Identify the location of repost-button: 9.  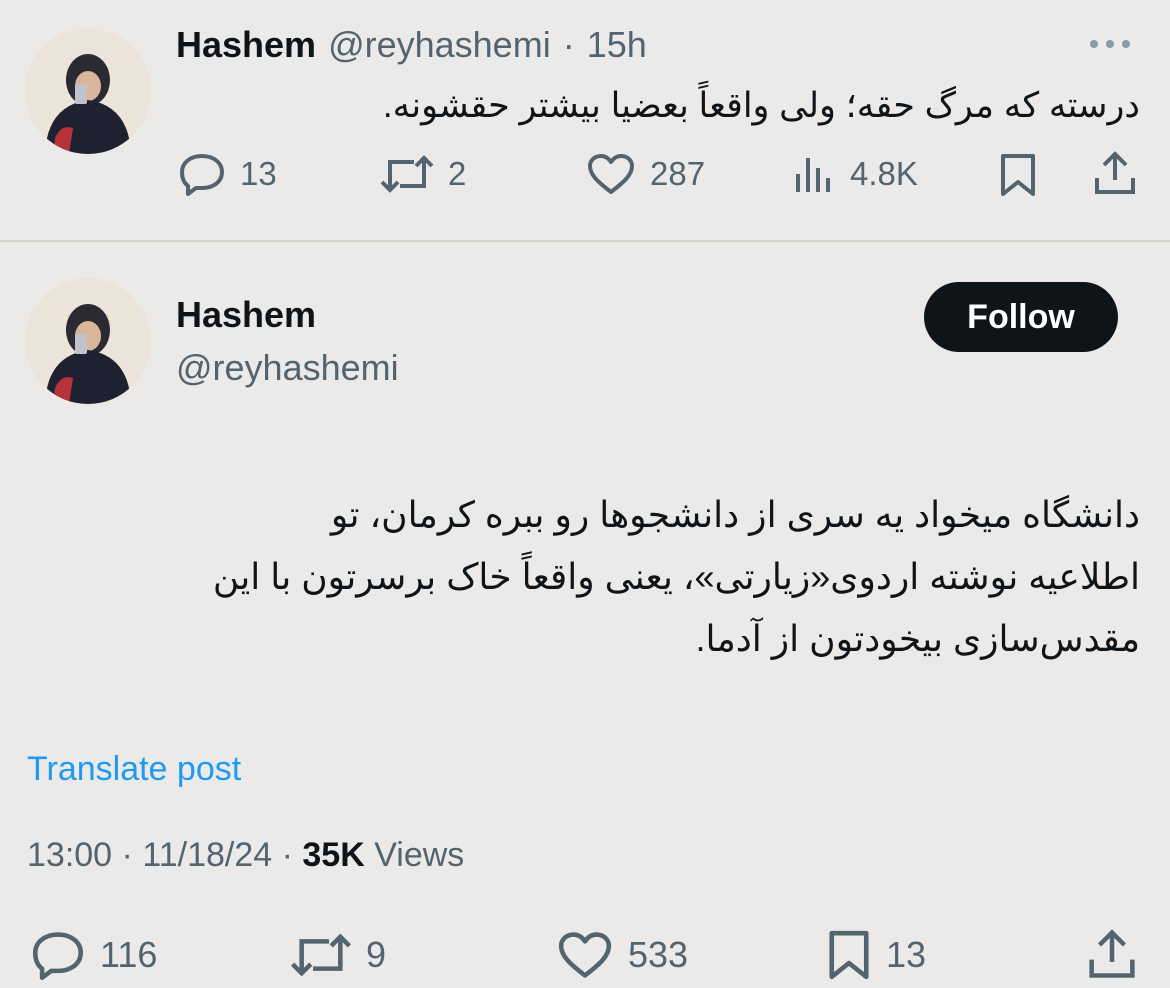
(338, 955).